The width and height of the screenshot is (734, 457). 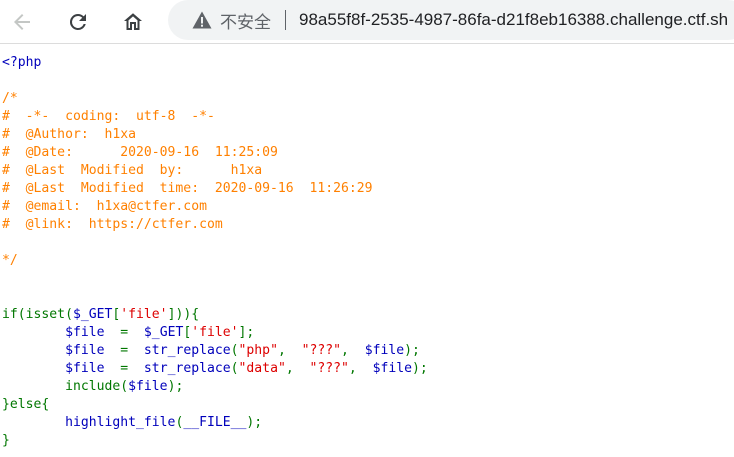 What do you see at coordinates (245, 20) in the screenshot?
I see `security-label: 不安全` at bounding box center [245, 20].